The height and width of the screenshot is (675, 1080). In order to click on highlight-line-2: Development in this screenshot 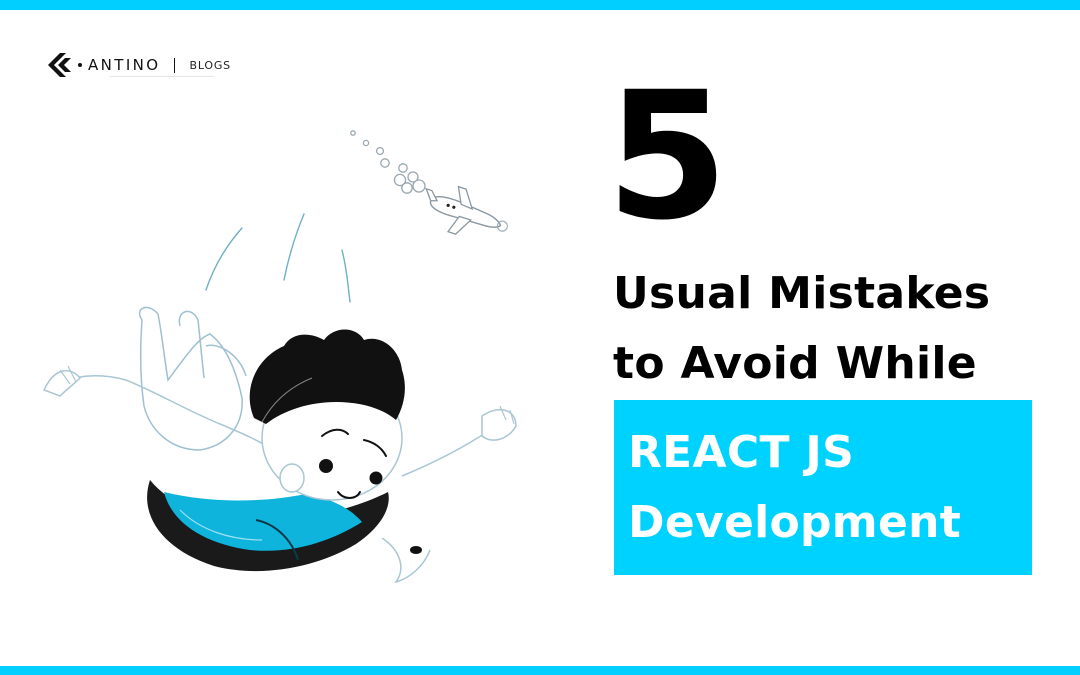, I will do `click(795, 522)`.